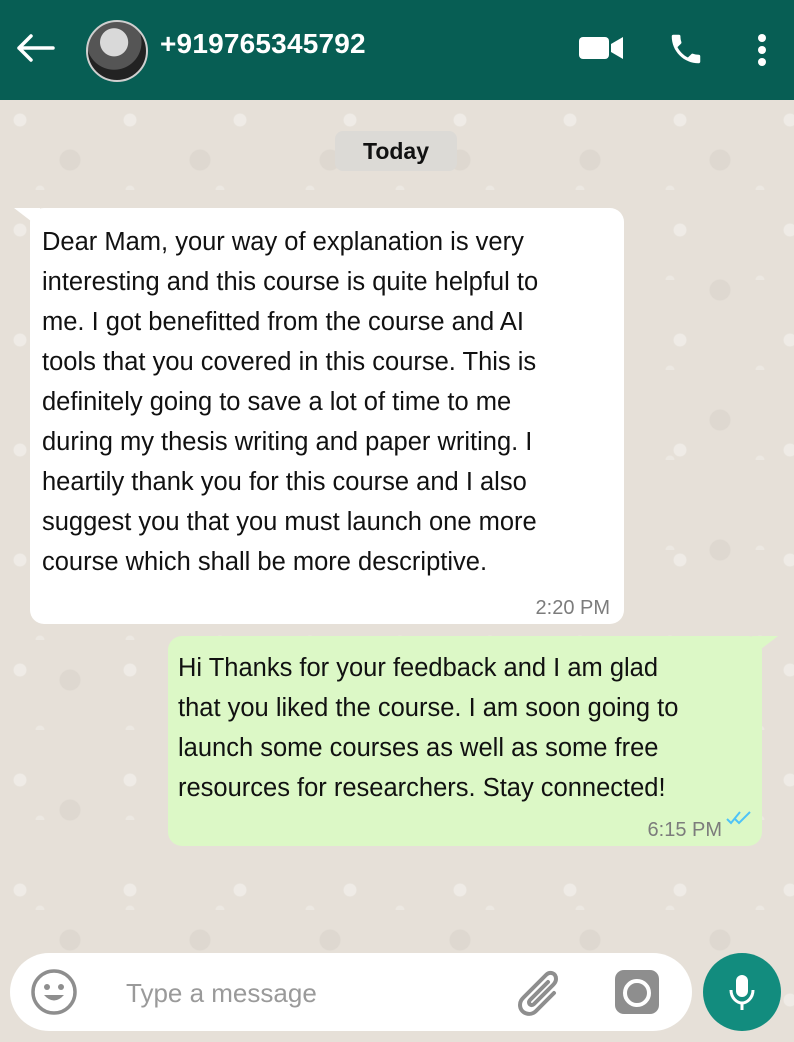 The image size is (794, 1042). What do you see at coordinates (684, 830) in the screenshot?
I see `message-time: 6:15 PM` at bounding box center [684, 830].